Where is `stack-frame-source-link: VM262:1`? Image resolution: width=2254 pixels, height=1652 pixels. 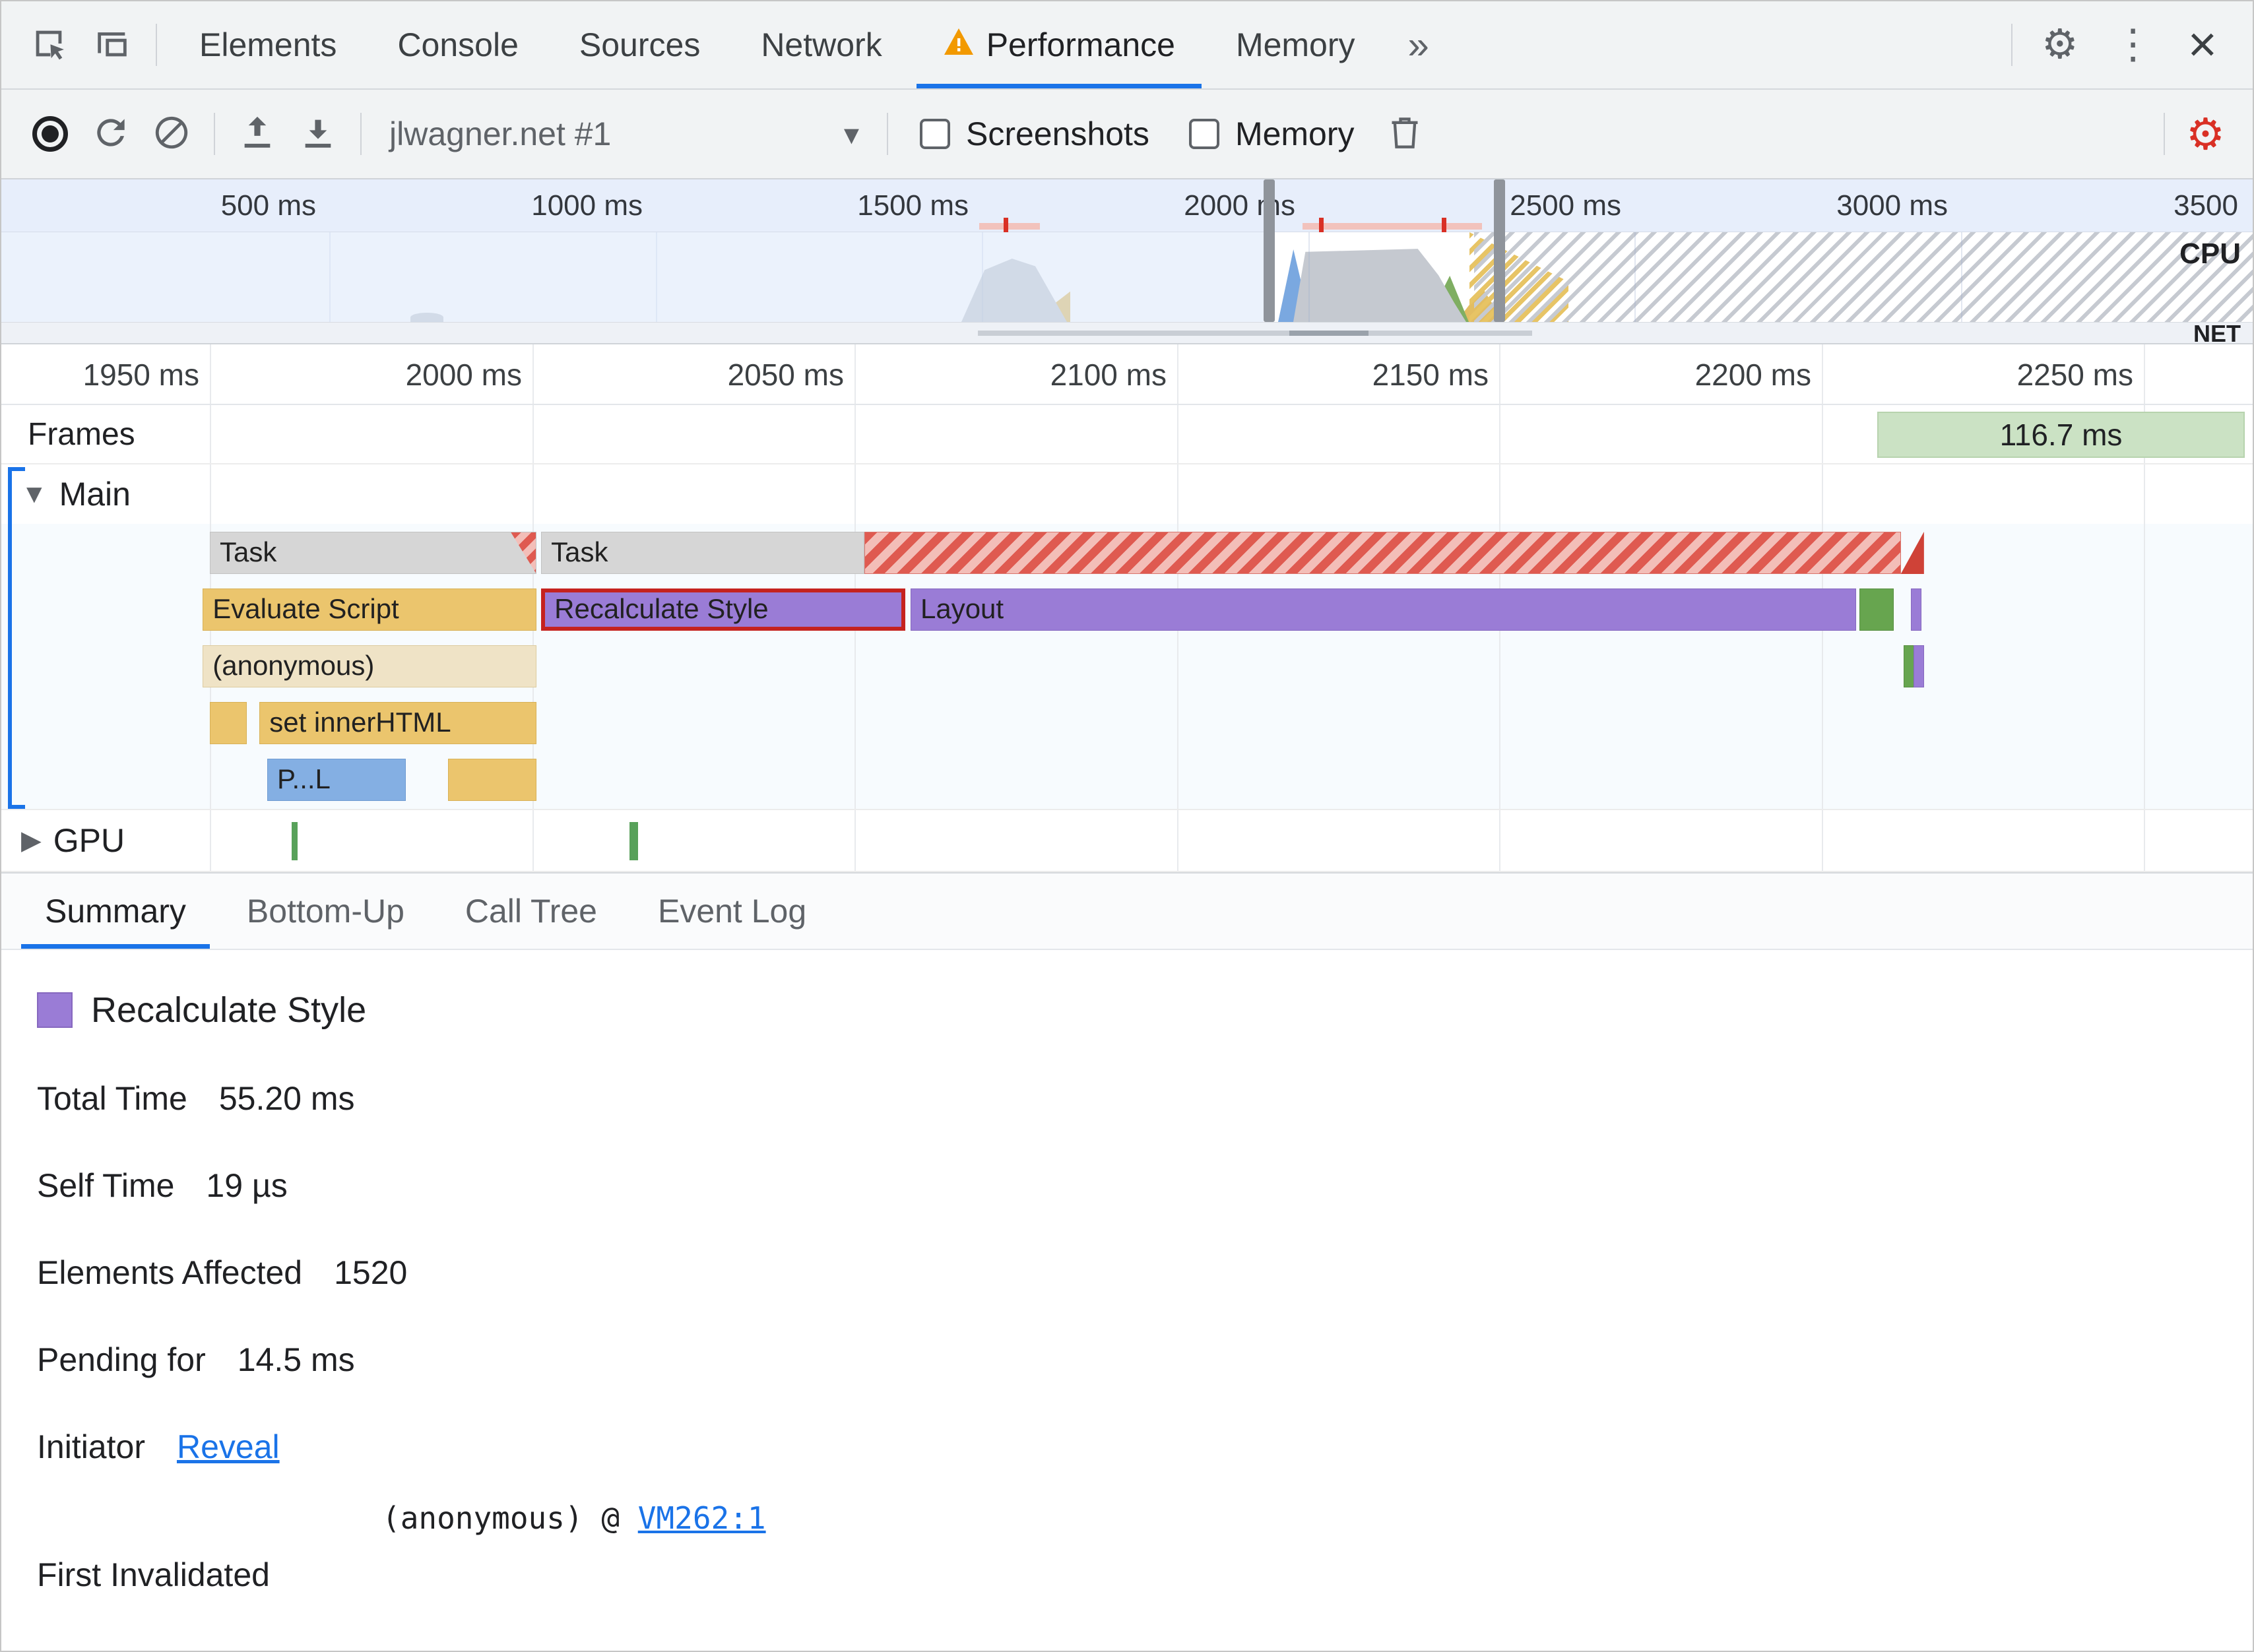 stack-frame-source-link: VM262:1 is located at coordinates (702, 1518).